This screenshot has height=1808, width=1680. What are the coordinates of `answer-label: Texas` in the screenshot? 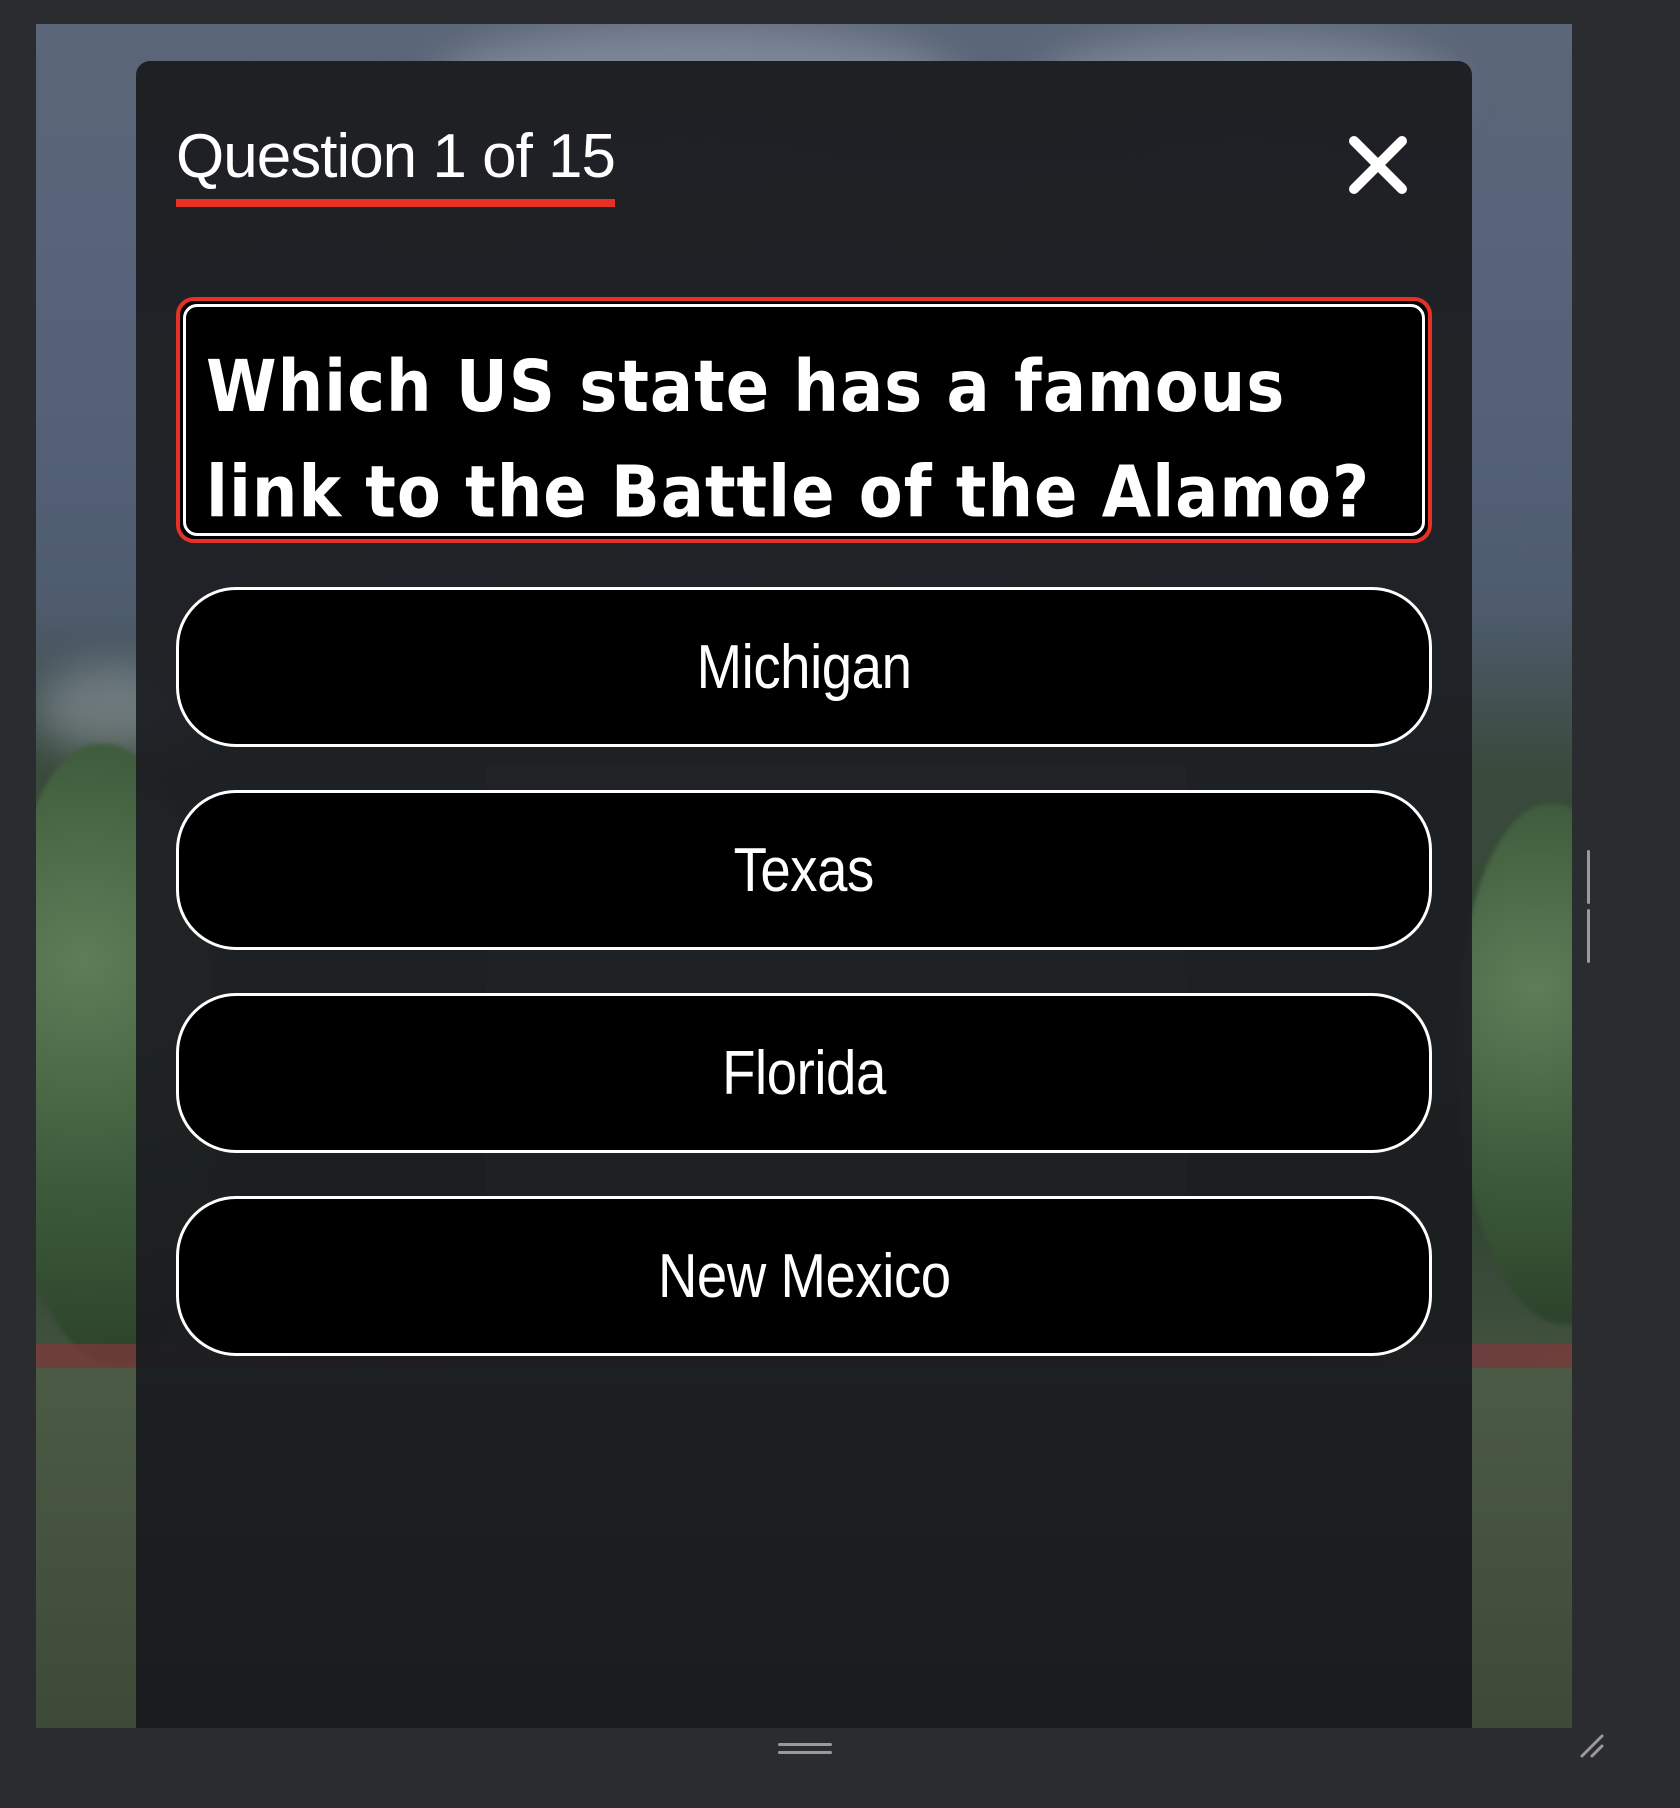 It's located at (804, 870).